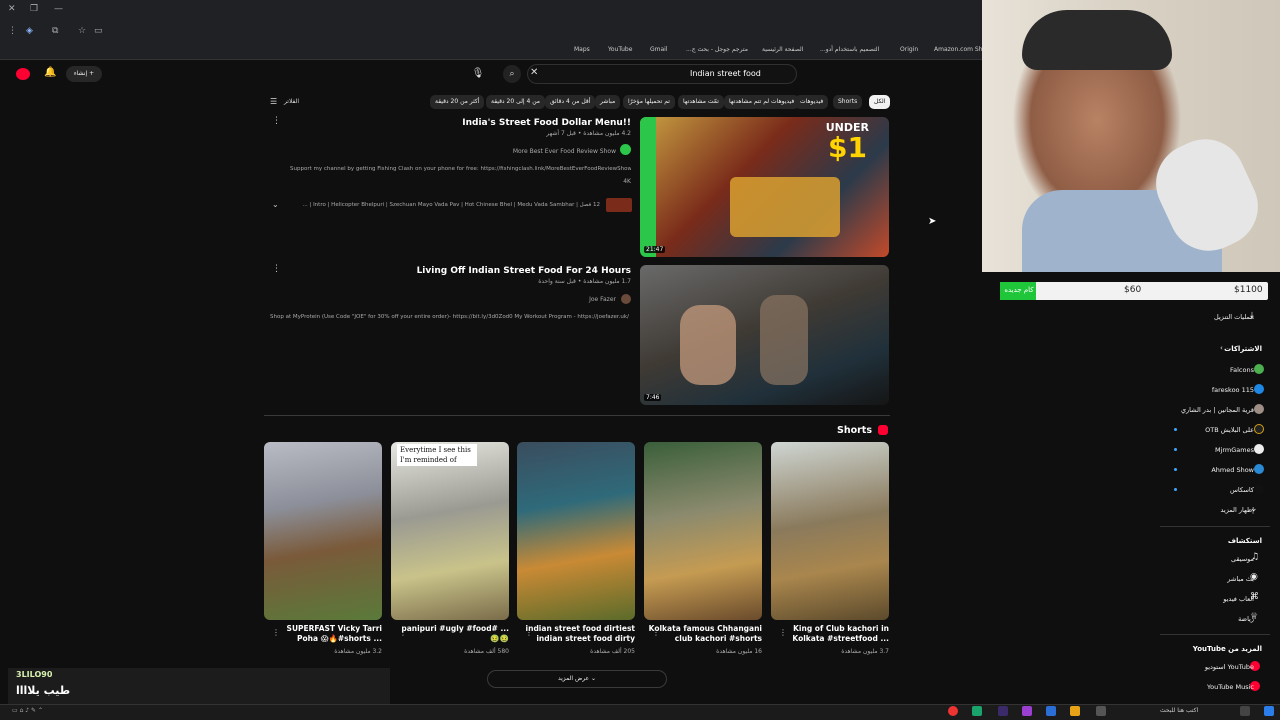 The height and width of the screenshot is (720, 1280). What do you see at coordinates (29, 31) in the screenshot?
I see `extension-icon: ◈` at bounding box center [29, 31].